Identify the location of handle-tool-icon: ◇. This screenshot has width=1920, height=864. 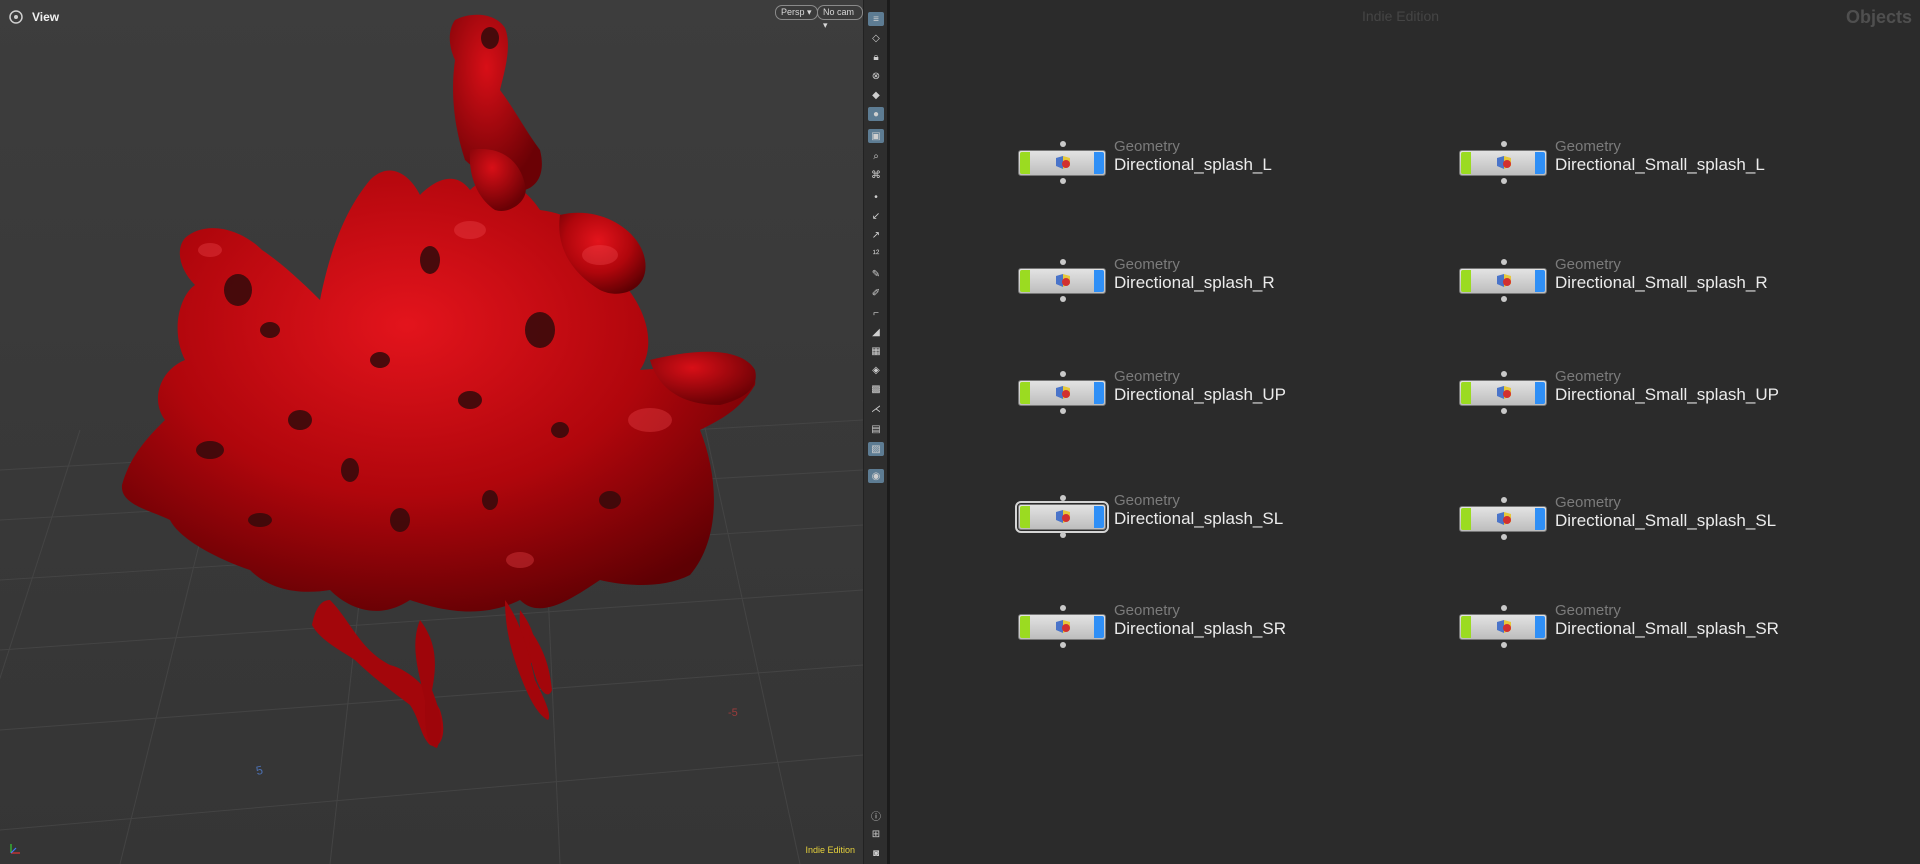
(876, 38).